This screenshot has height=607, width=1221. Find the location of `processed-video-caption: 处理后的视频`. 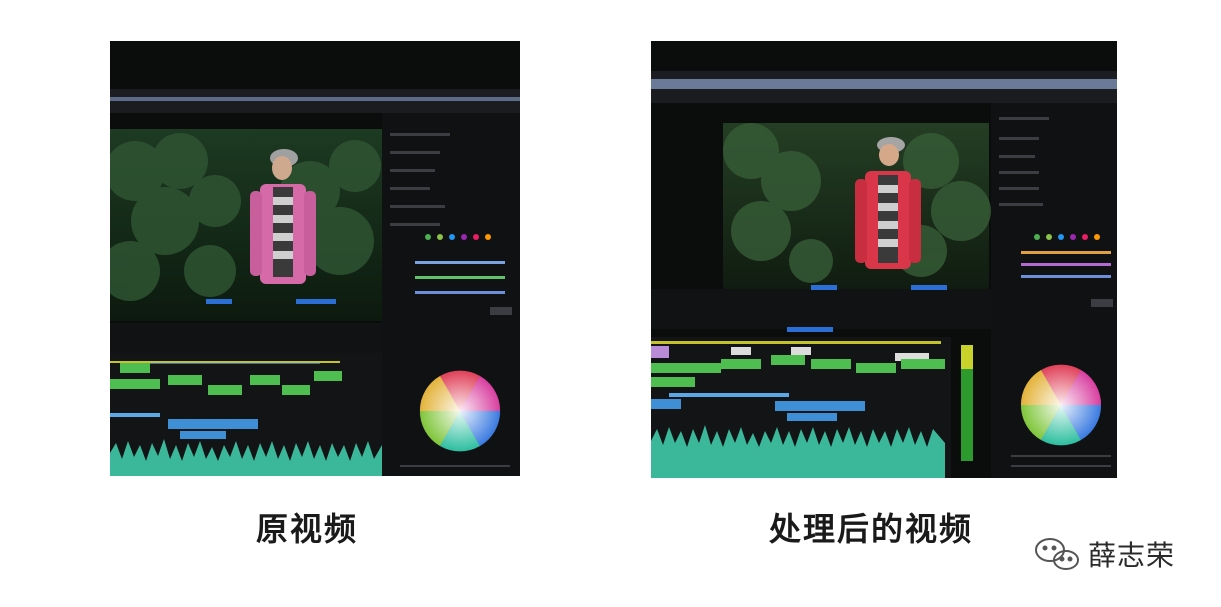

processed-video-caption: 处理后的视频 is located at coordinates (871, 529).